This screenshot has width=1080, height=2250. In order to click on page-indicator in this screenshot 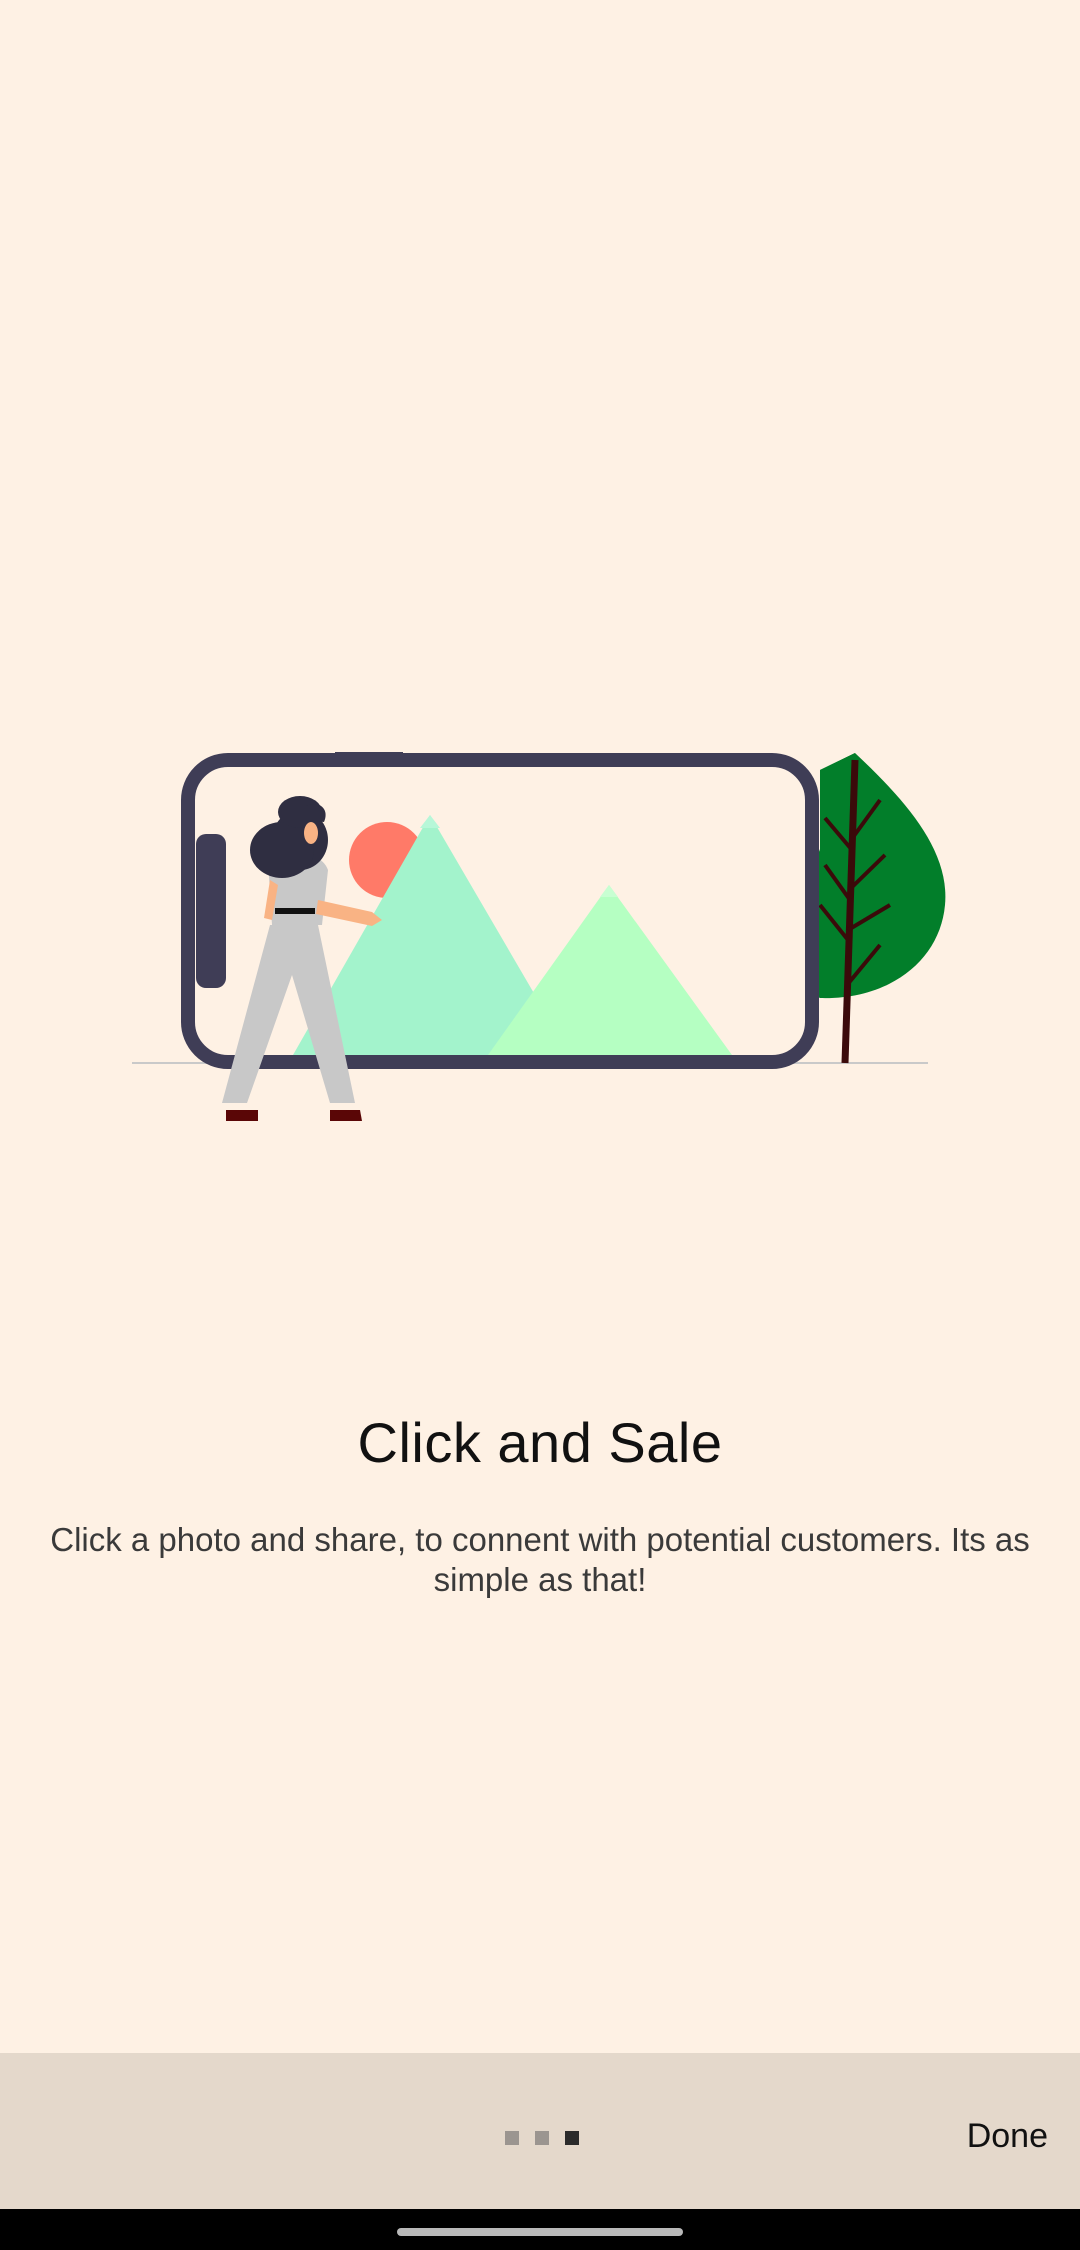, I will do `click(542, 2138)`.